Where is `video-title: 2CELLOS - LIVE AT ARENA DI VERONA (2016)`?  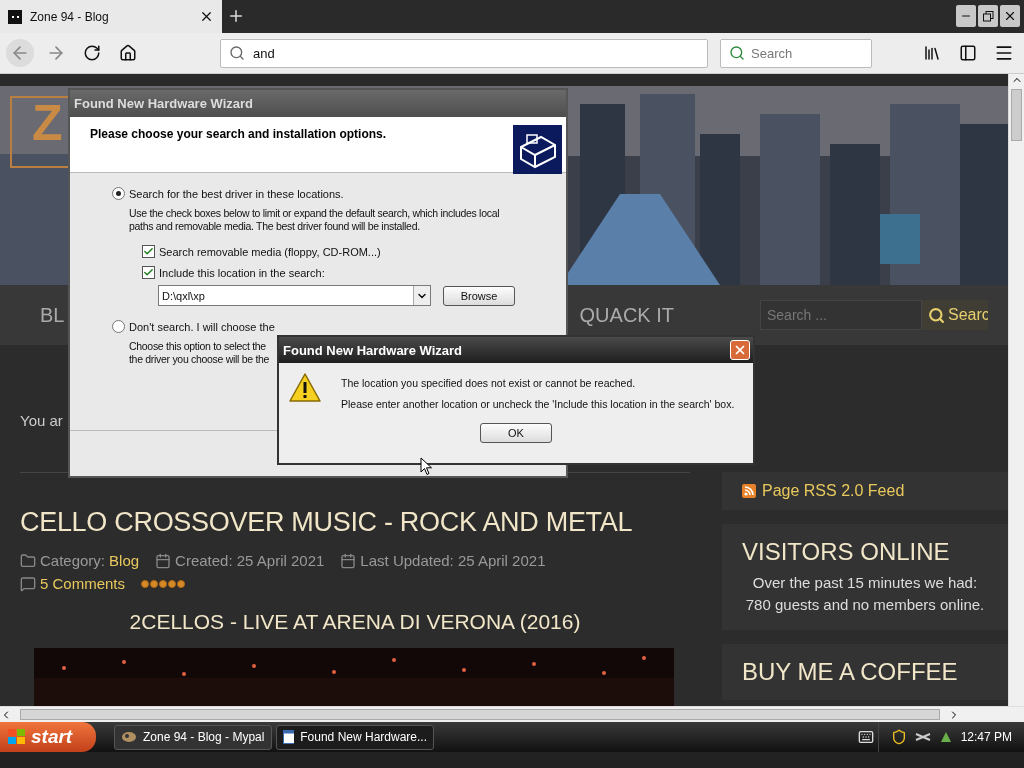 video-title: 2CELLOS - LIVE AT ARENA DI VERONA (2016) is located at coordinates (355, 622).